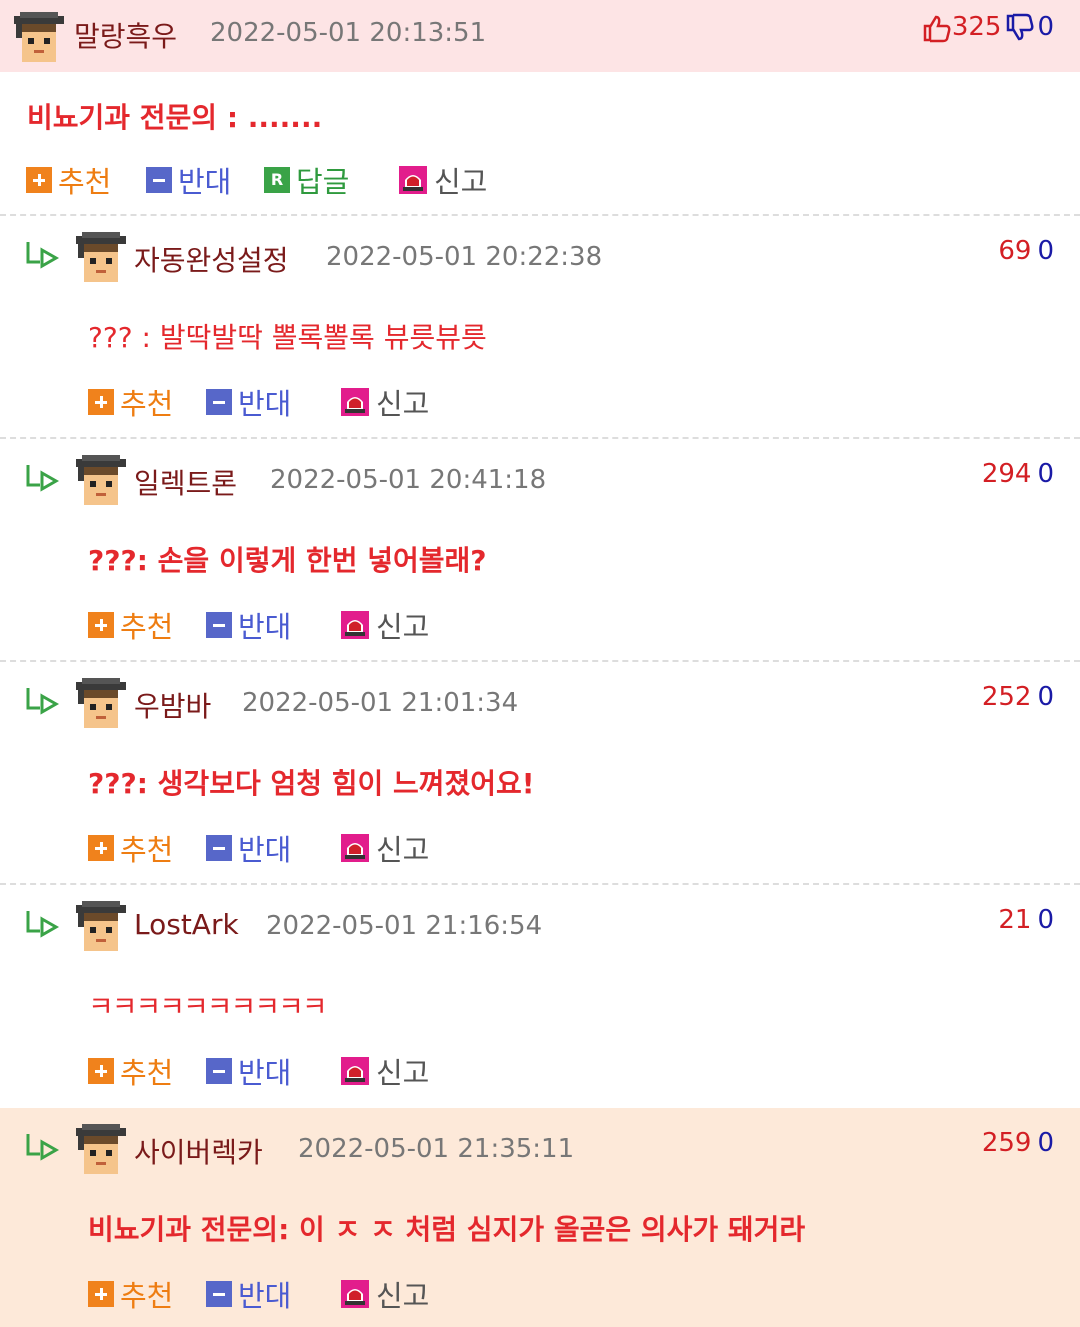 This screenshot has height=1327, width=1080. I want to click on upvote-count: 21, so click(1015, 920).